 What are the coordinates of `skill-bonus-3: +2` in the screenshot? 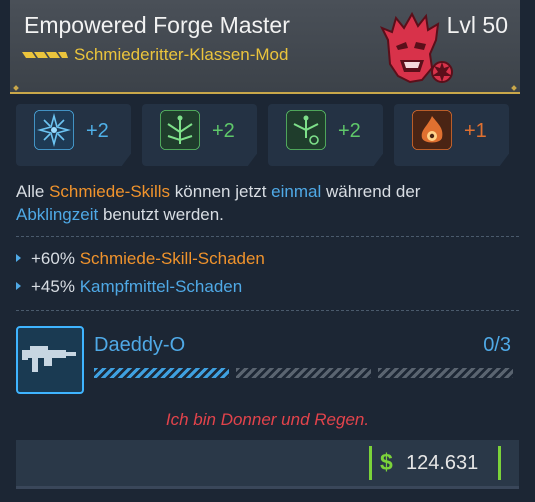 It's located at (325, 135).